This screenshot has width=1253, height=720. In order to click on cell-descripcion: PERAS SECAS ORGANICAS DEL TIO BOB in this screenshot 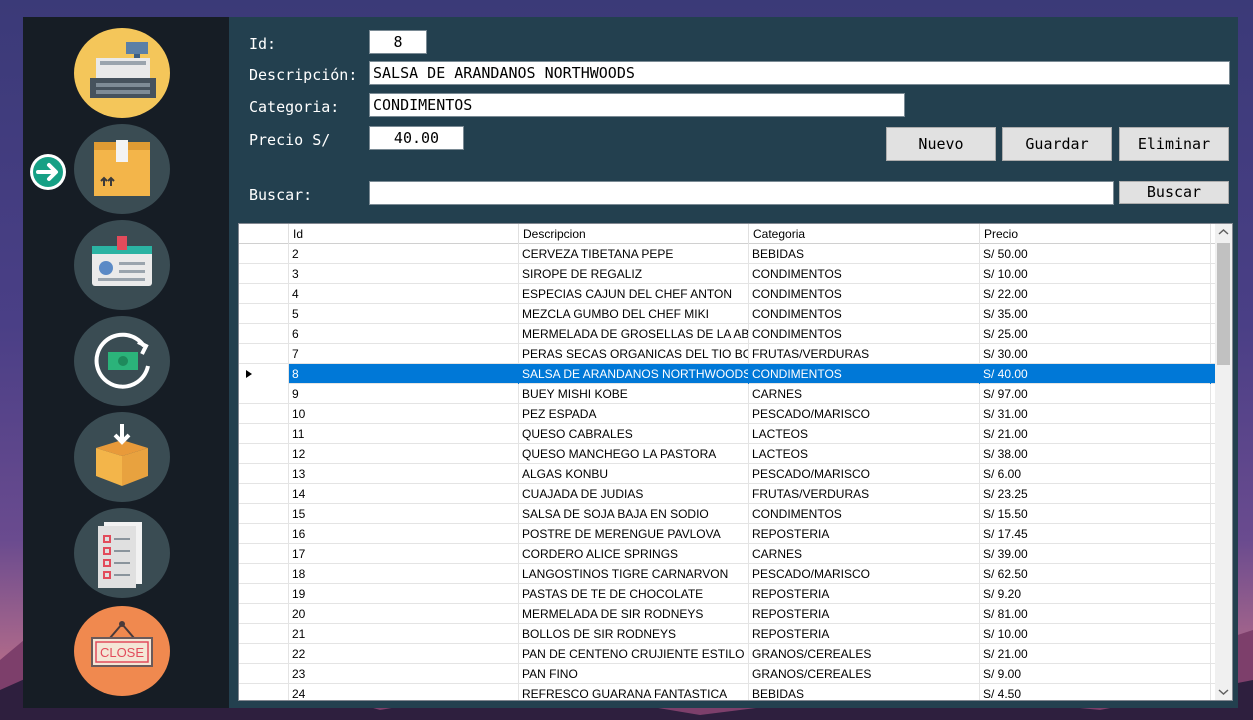, I will do `click(634, 354)`.